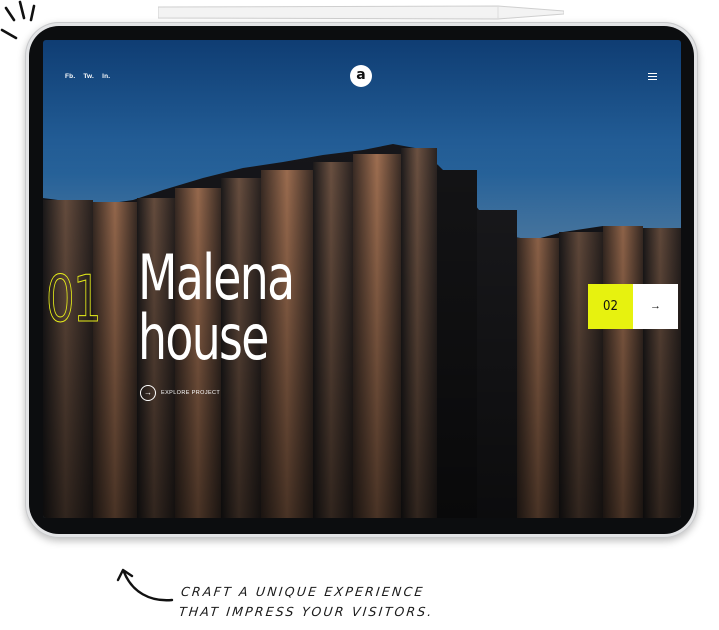 This screenshot has width=719, height=630. Describe the element at coordinates (303, 591) in the screenshot. I see `caption-line-1: CRAFT A UNIQUE EXPERIENCE` at that location.